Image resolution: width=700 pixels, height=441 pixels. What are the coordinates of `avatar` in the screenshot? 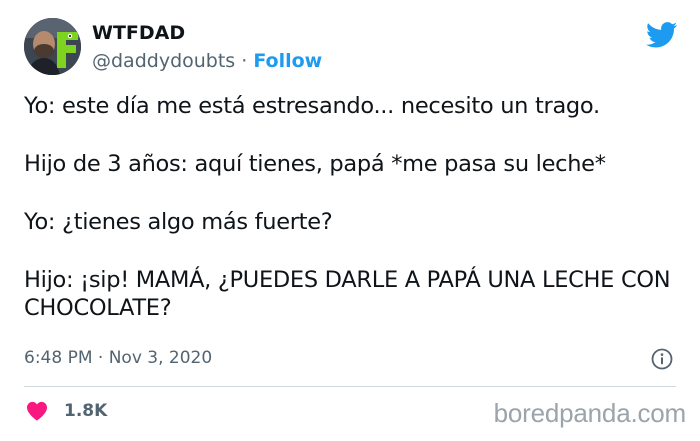 It's located at (52, 46).